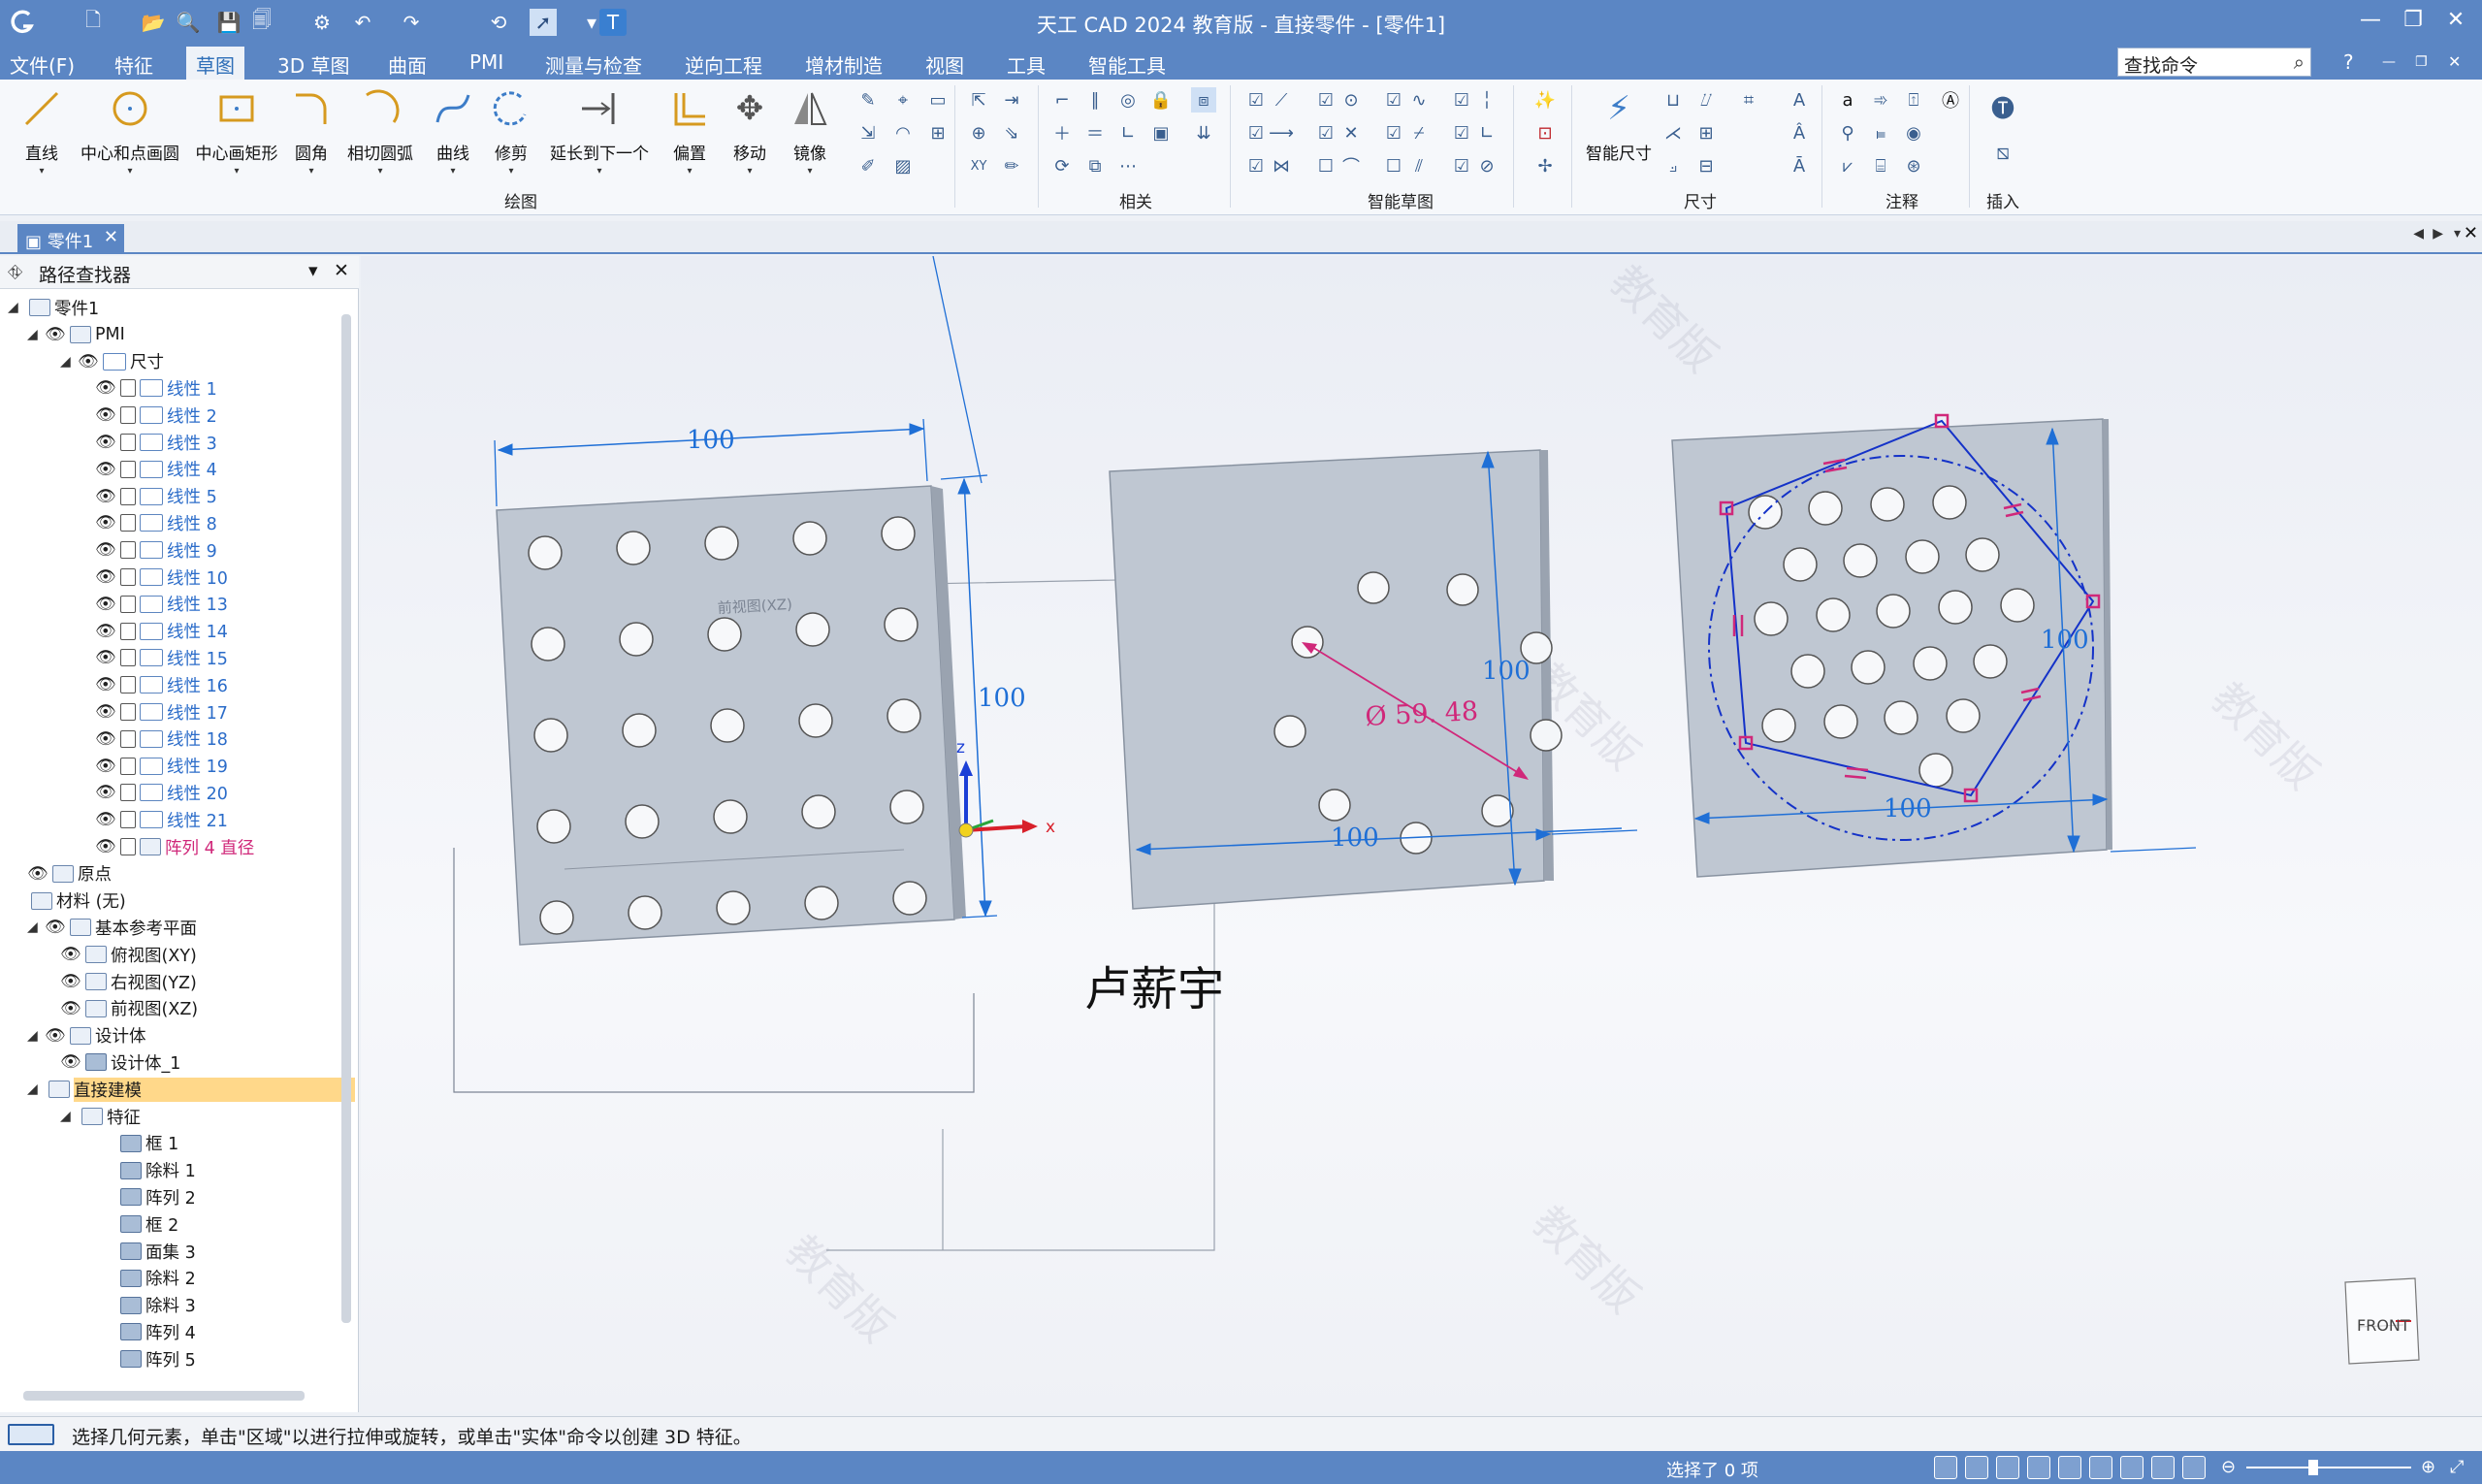 Image resolution: width=2482 pixels, height=1484 pixels. I want to click on doc-restore-icon: ❐, so click(2421, 62).